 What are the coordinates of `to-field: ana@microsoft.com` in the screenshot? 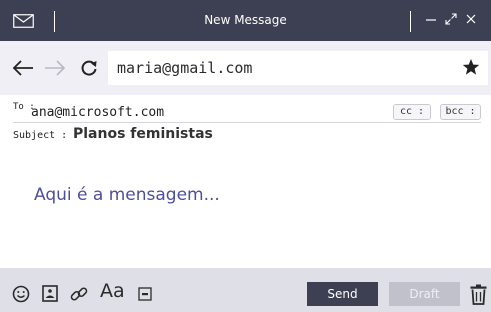 It's located at (97, 112).